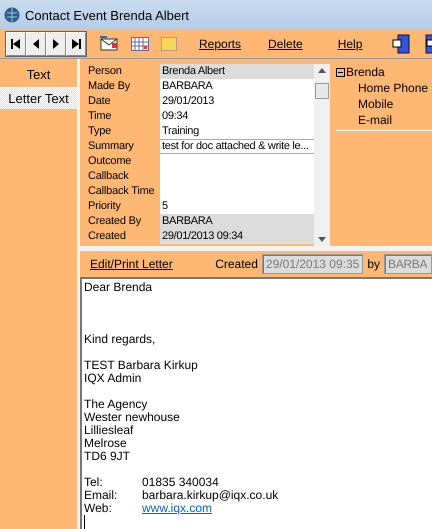 The image size is (432, 529). I want to click on field-label: Date, so click(99, 101).